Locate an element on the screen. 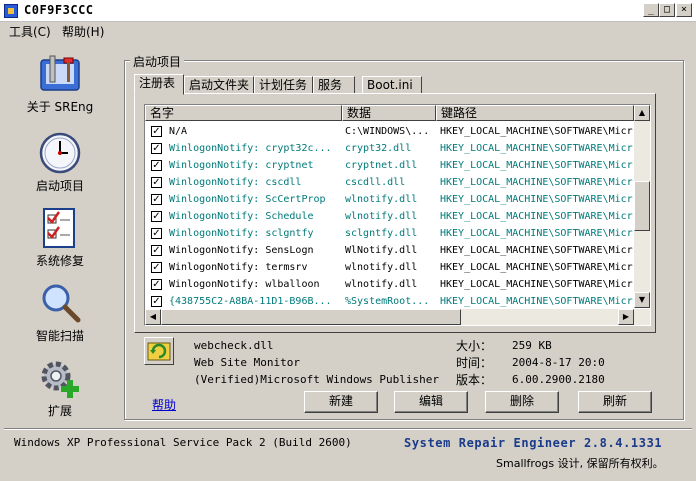 Image resolution: width=696 pixels, height=481 pixels. edit-button: 编辑 is located at coordinates (431, 402).